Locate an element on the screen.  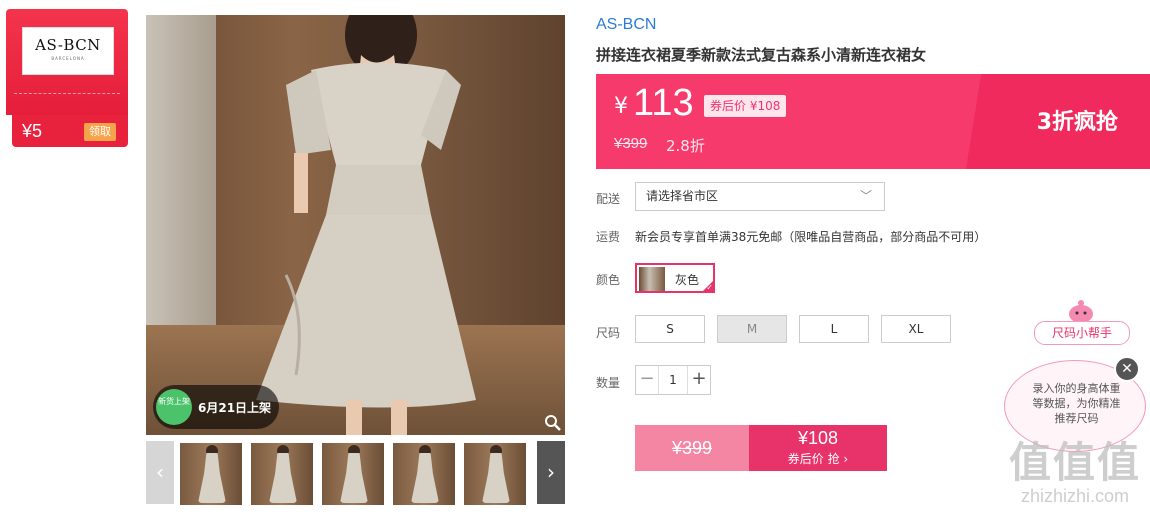
thumbnail-next-button: › is located at coordinates (551, 472).